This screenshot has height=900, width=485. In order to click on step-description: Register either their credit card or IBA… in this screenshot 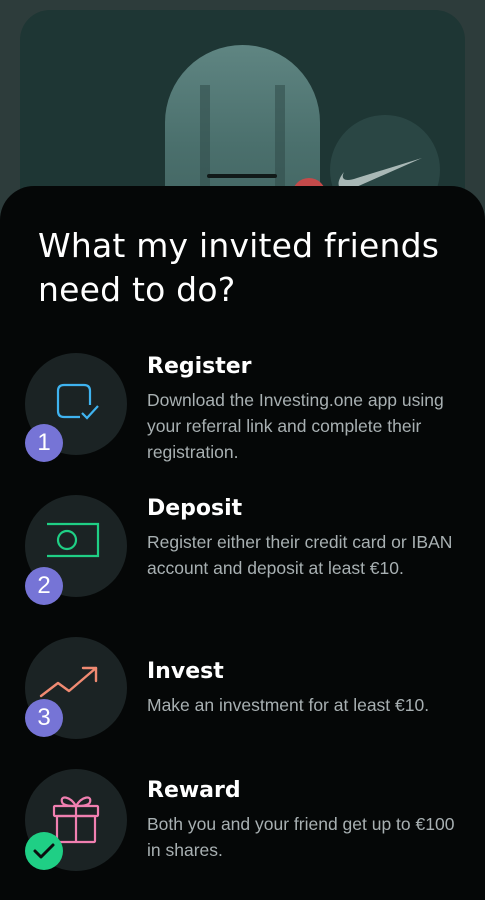, I will do `click(300, 555)`.